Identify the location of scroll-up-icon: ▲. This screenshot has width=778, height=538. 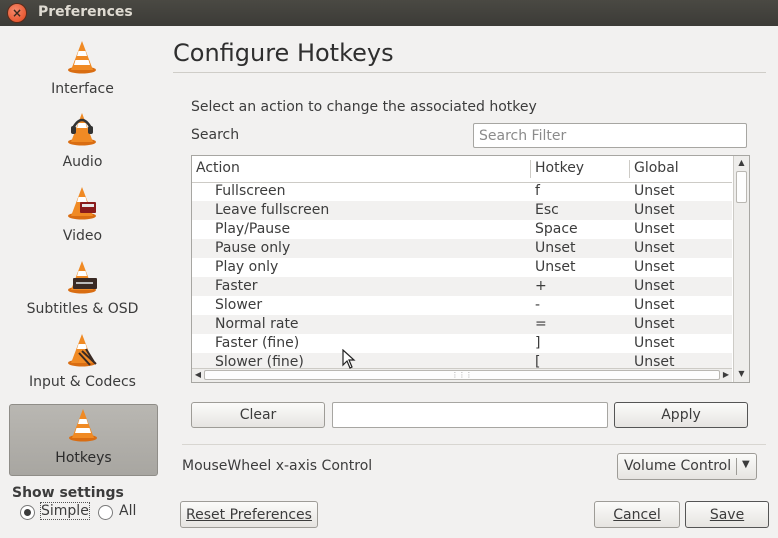
(741, 163).